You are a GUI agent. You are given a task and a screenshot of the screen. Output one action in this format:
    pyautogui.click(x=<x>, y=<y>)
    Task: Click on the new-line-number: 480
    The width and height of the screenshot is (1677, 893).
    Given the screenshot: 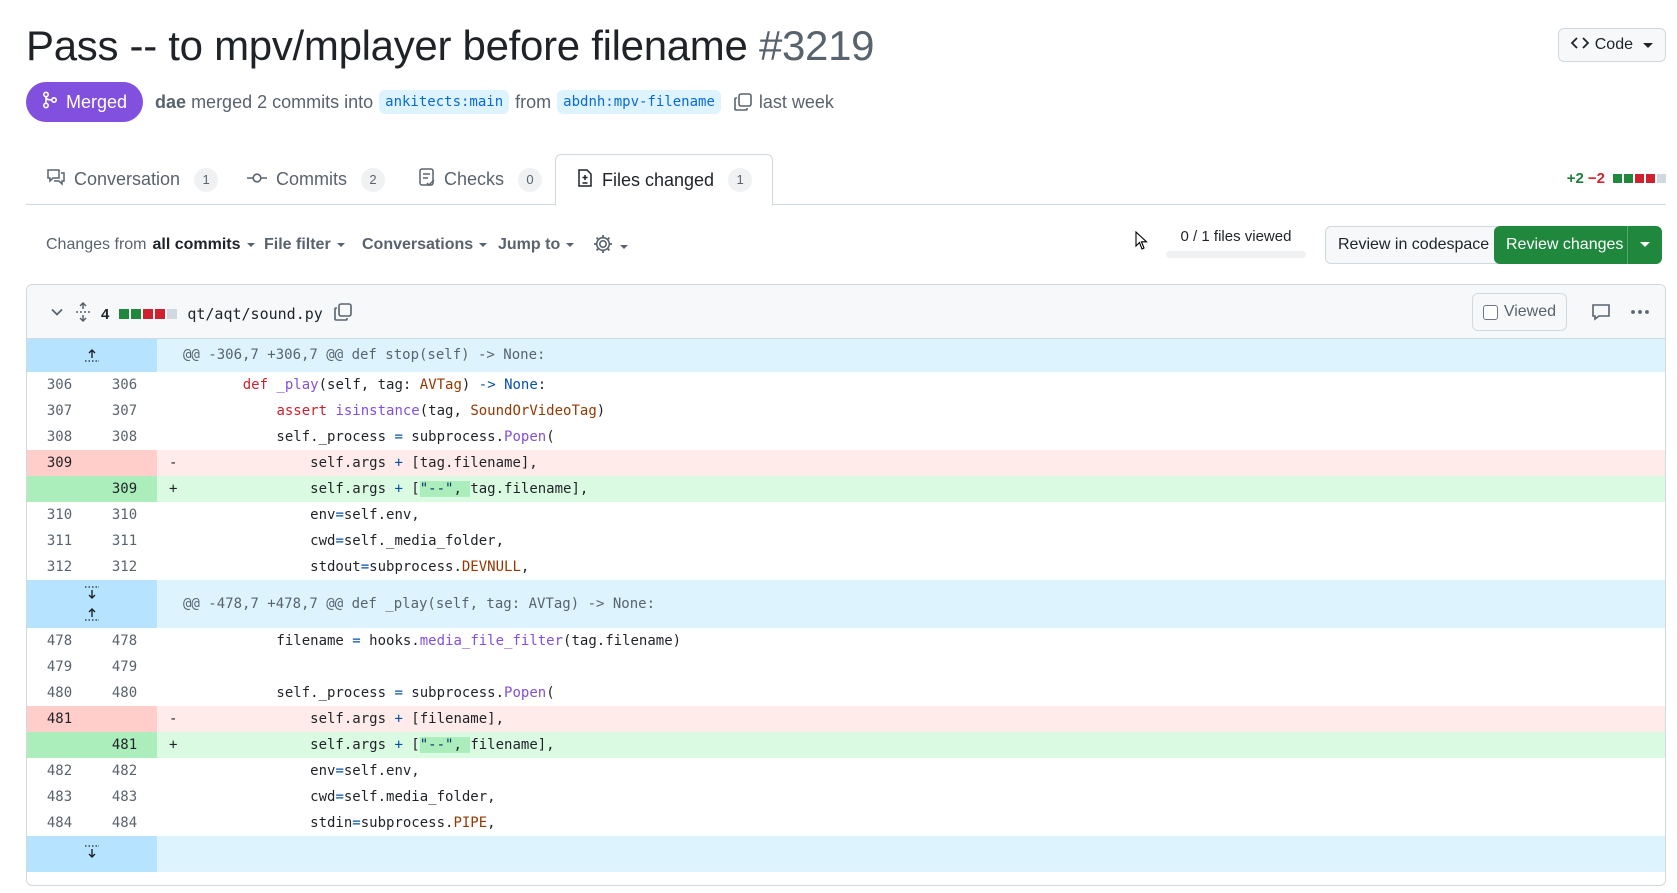 What is the action you would take?
    pyautogui.click(x=124, y=693)
    